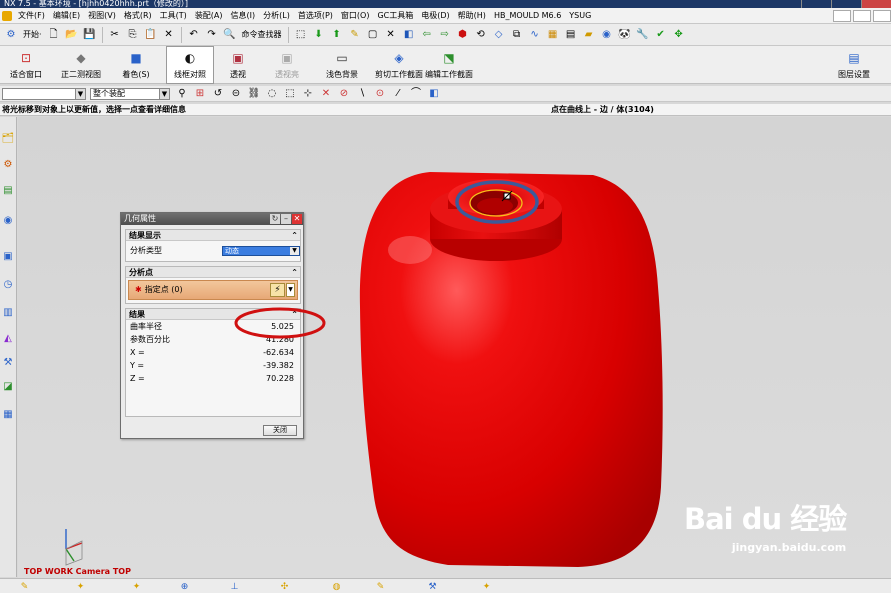 The image size is (891, 593). Describe the element at coordinates (200, 94) in the screenshot. I see `snap-point-icon: ⊞` at that location.